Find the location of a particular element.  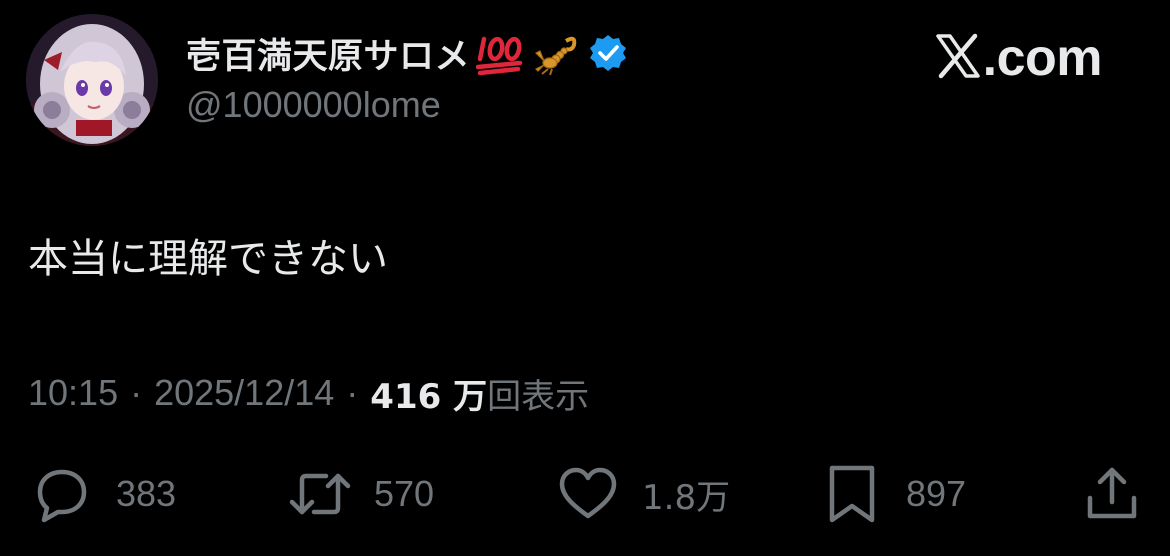

bookmark-button: 897 is located at coordinates (893, 494).